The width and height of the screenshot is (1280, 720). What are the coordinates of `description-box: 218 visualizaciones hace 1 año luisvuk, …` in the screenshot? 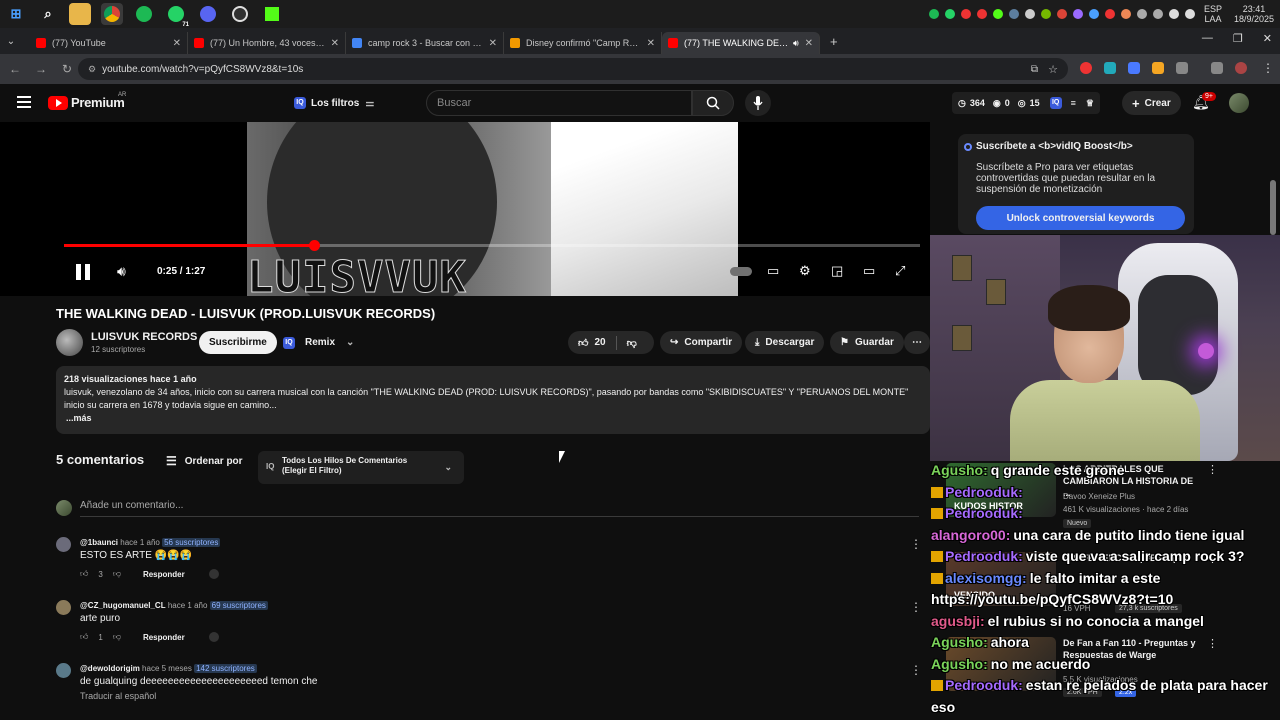 It's located at (493, 400).